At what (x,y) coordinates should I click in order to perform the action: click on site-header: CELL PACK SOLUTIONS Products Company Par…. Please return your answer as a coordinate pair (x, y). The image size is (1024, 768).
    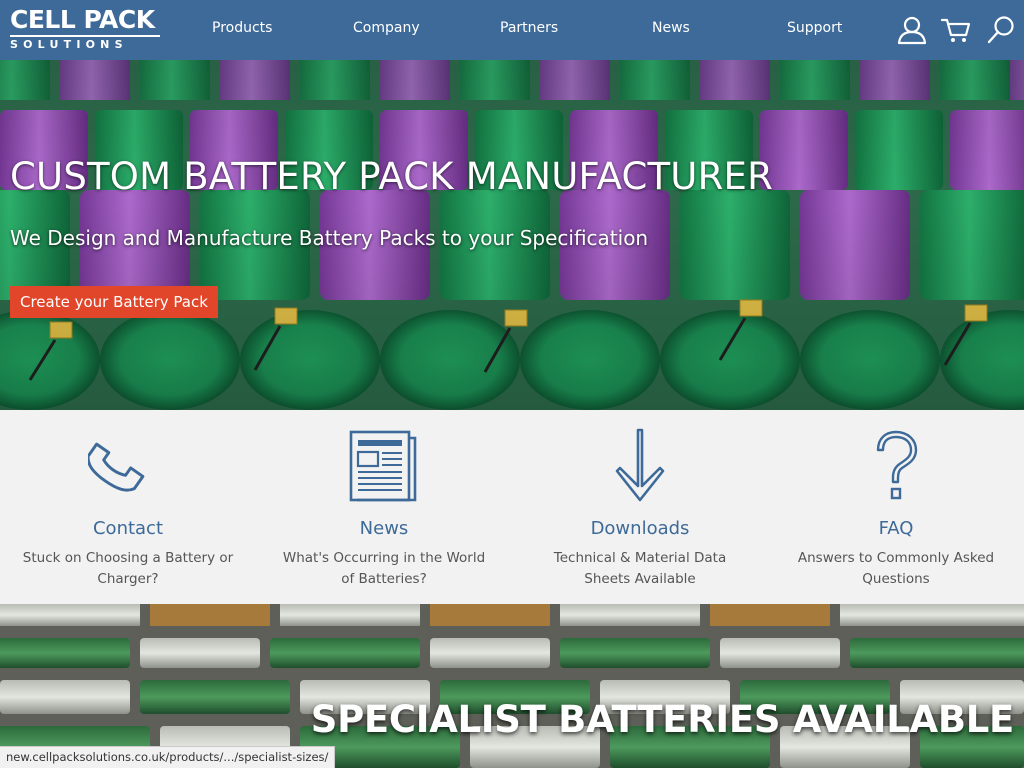
    Looking at the image, I should click on (512, 30).